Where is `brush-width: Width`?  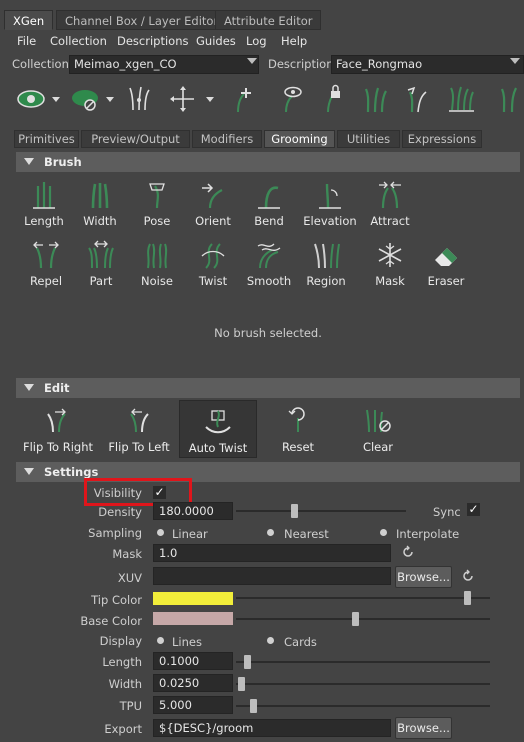 brush-width: Width is located at coordinates (100, 204).